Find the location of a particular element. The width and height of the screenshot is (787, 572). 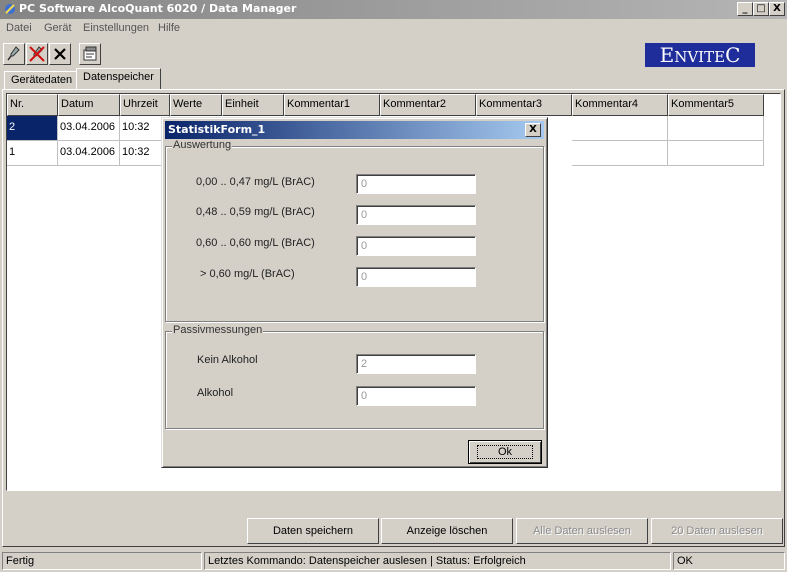

range-field-2: 0 is located at coordinates (416, 215).